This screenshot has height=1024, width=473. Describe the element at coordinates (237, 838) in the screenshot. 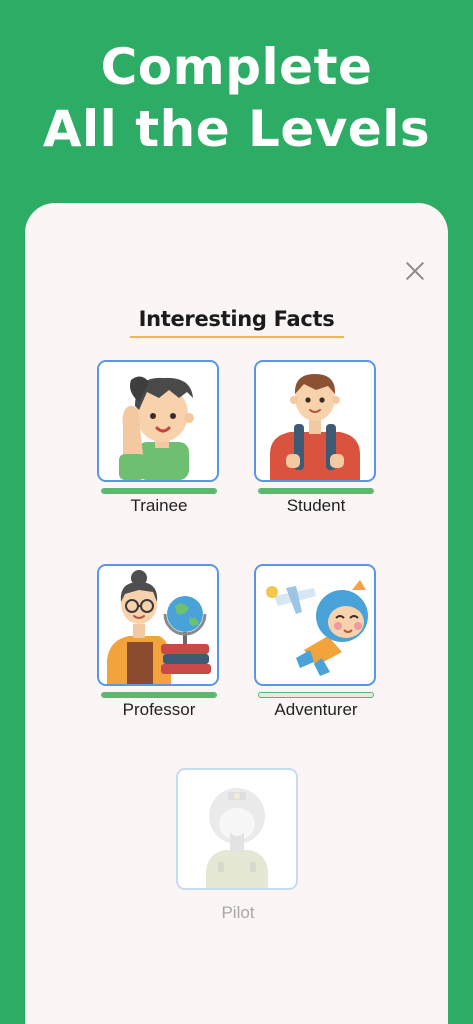

I see `pilot-avatar-icon` at that location.